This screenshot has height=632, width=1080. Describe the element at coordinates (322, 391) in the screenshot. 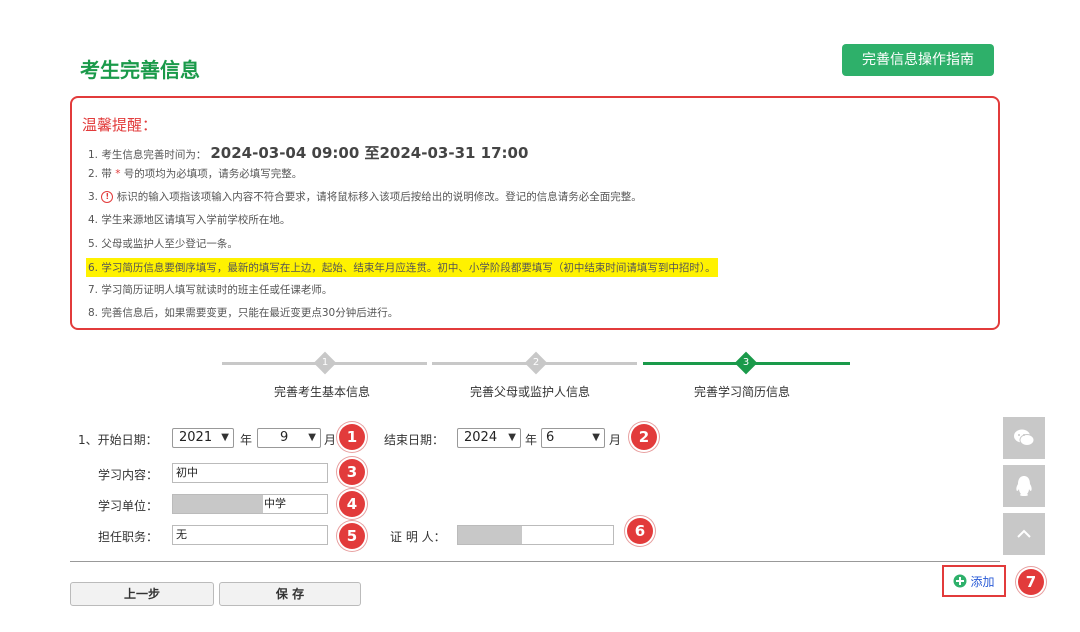

I see `step-label-1: 完善考生基本信息` at that location.